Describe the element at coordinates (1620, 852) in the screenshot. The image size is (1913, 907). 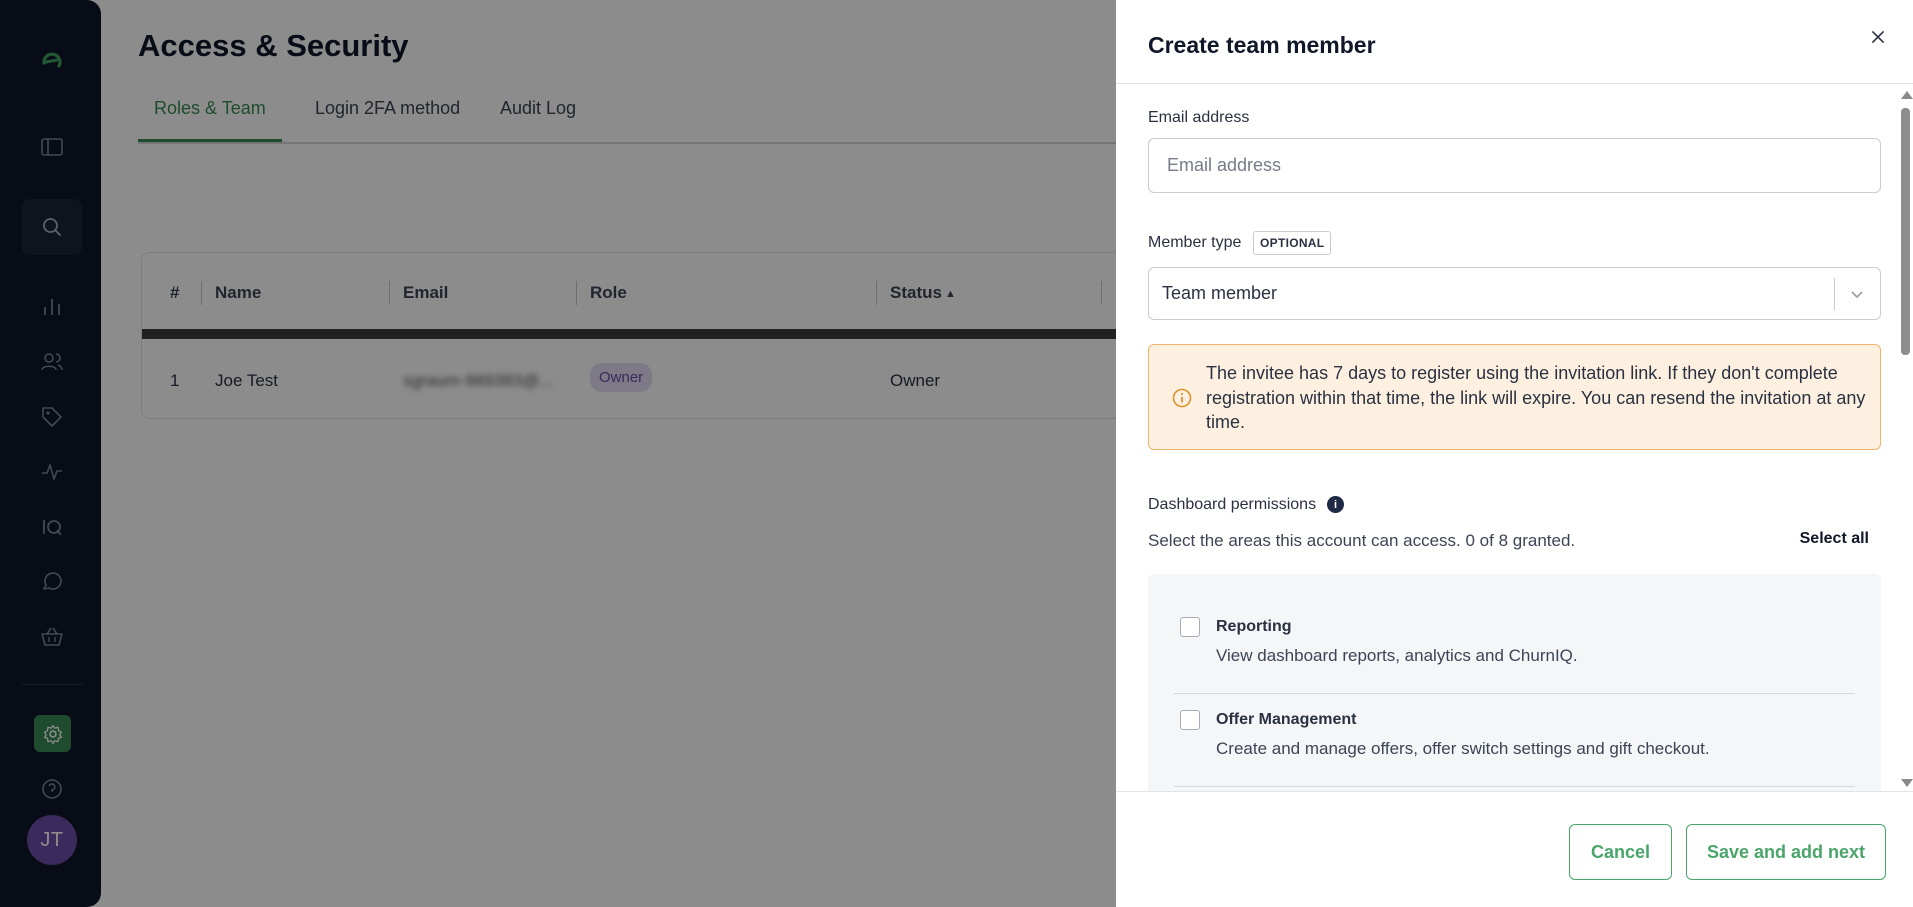
I see `cancel-button: Cancel` at that location.